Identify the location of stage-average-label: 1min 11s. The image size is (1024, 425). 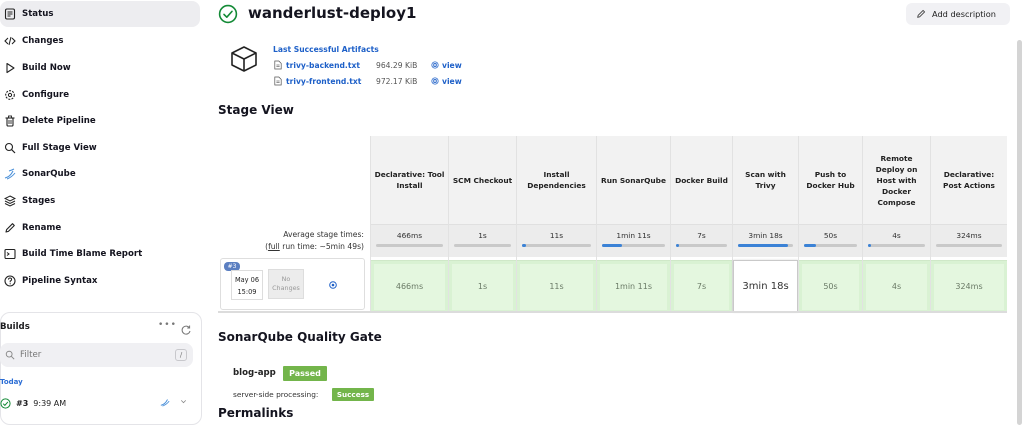
(633, 235).